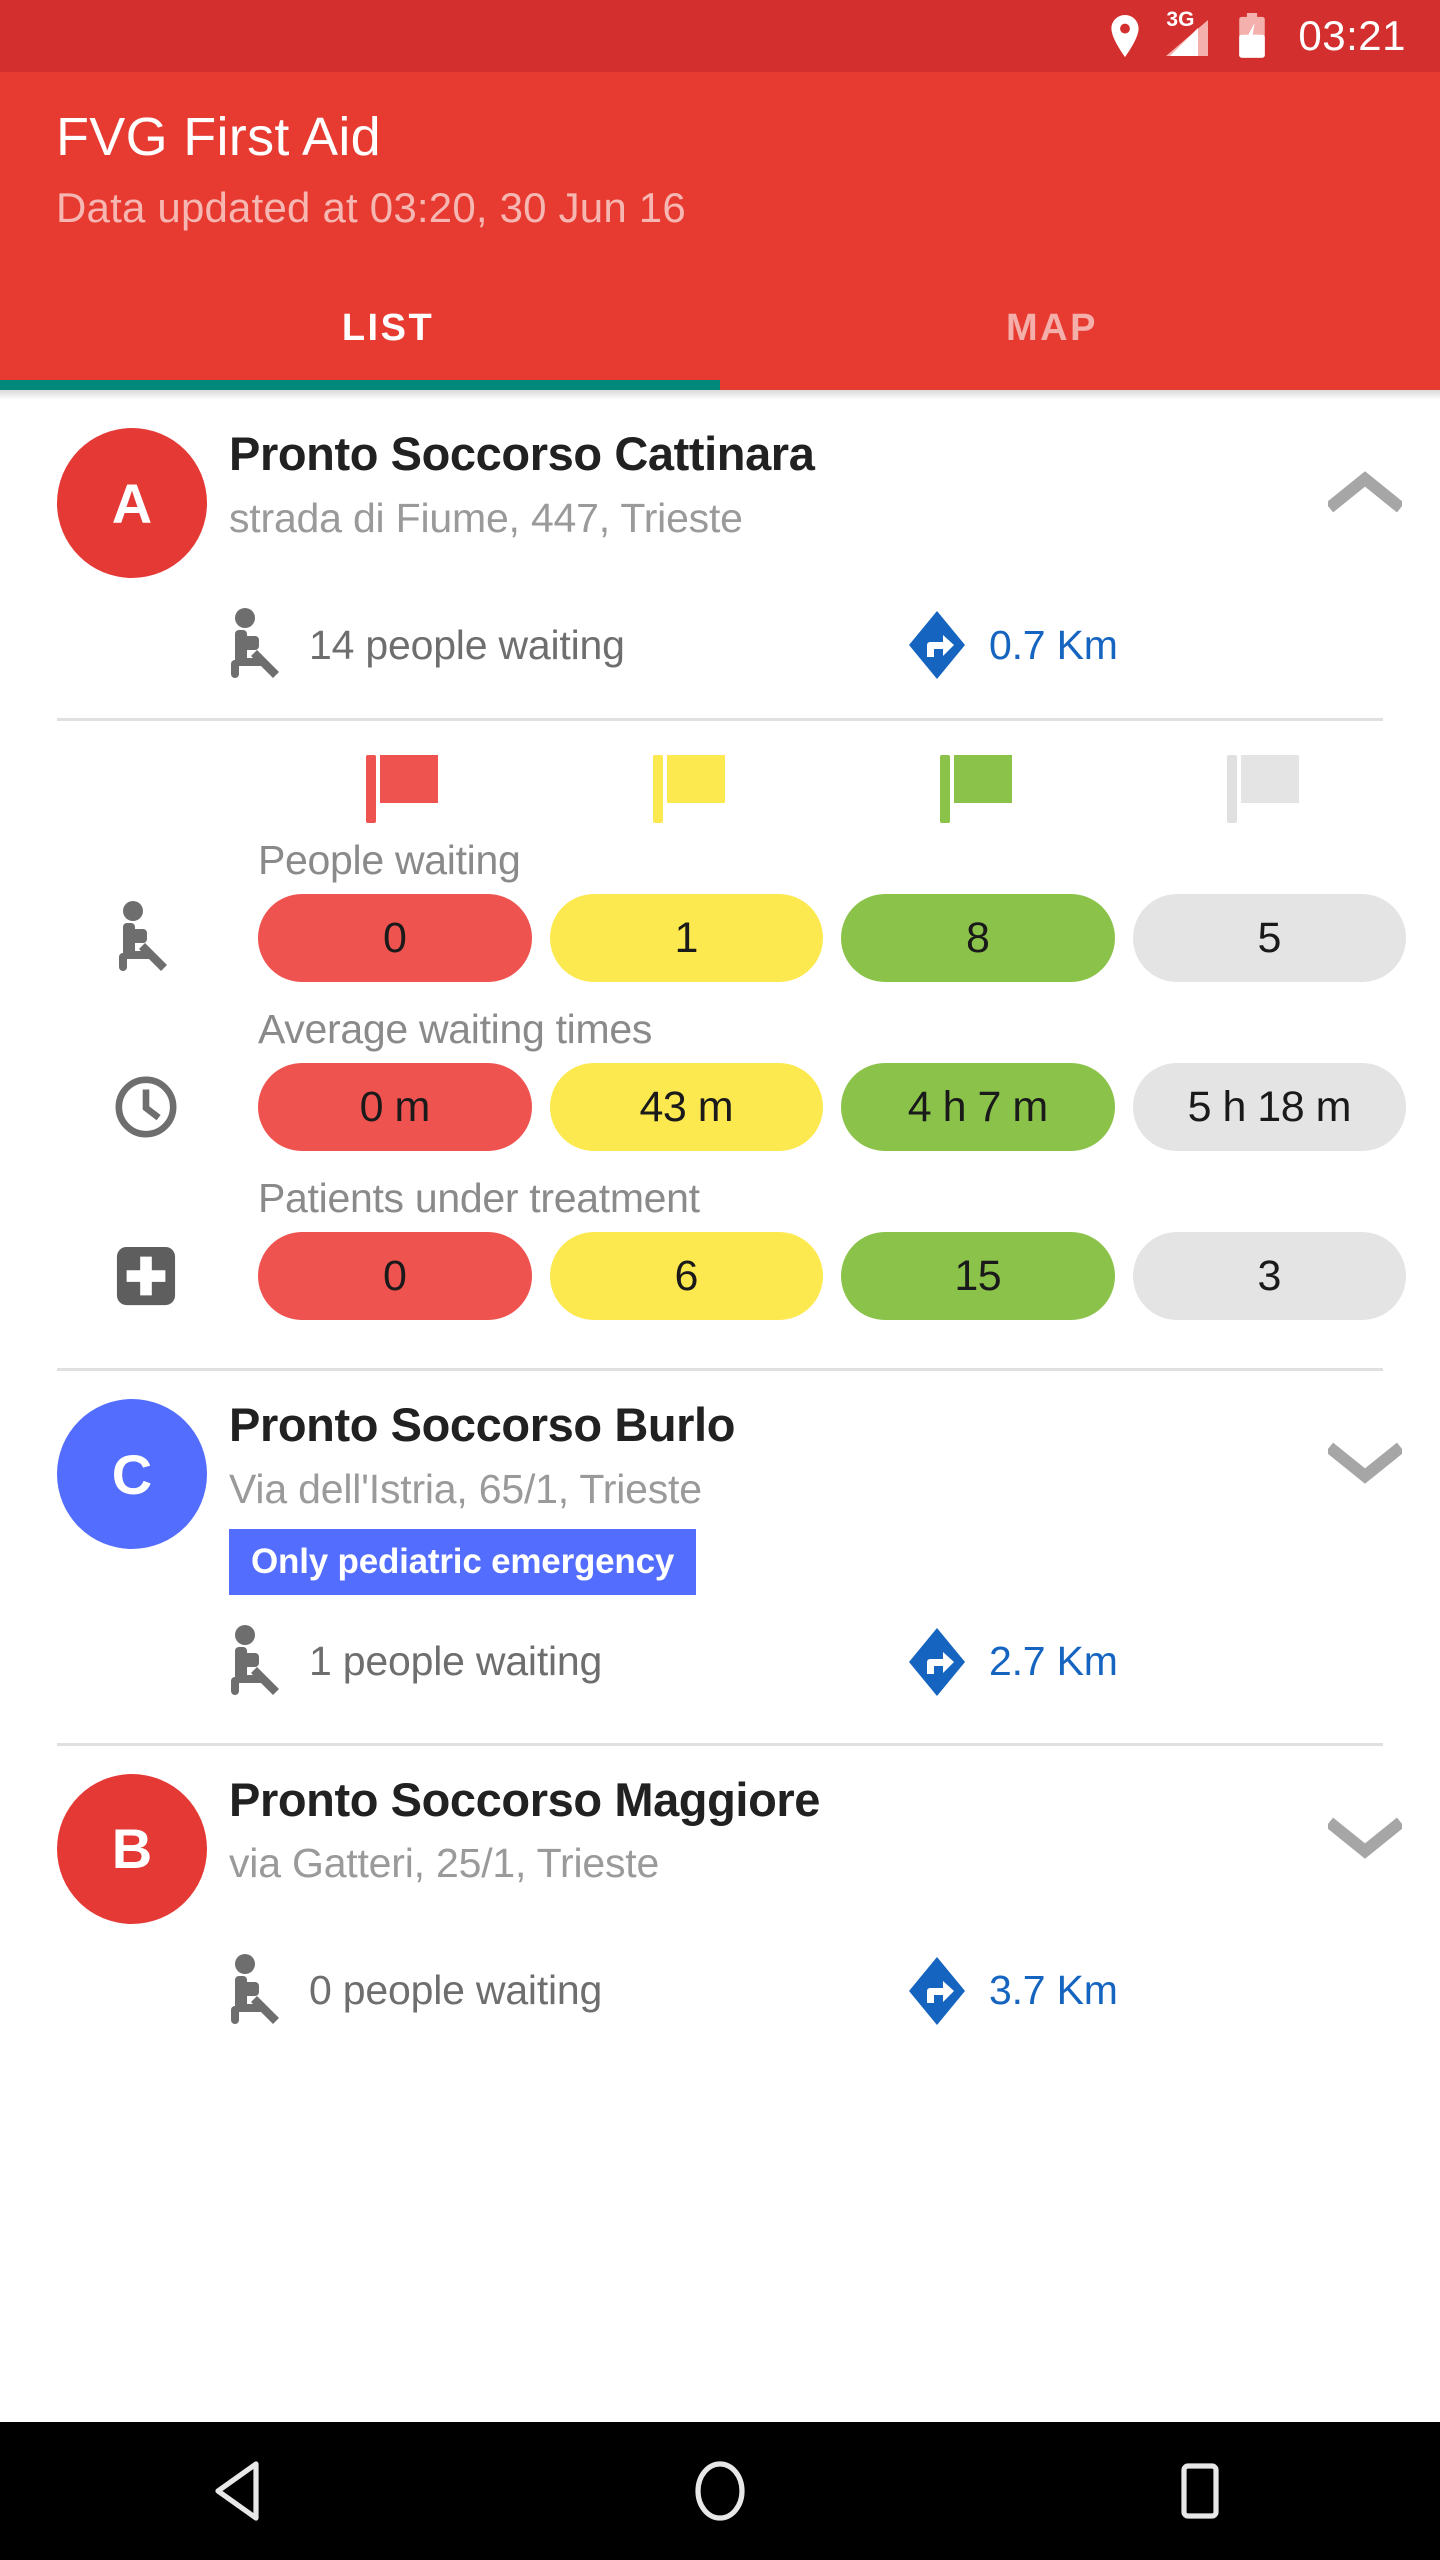 The width and height of the screenshot is (1440, 2560). I want to click on distance-label: 0.7 Km, so click(1053, 644).